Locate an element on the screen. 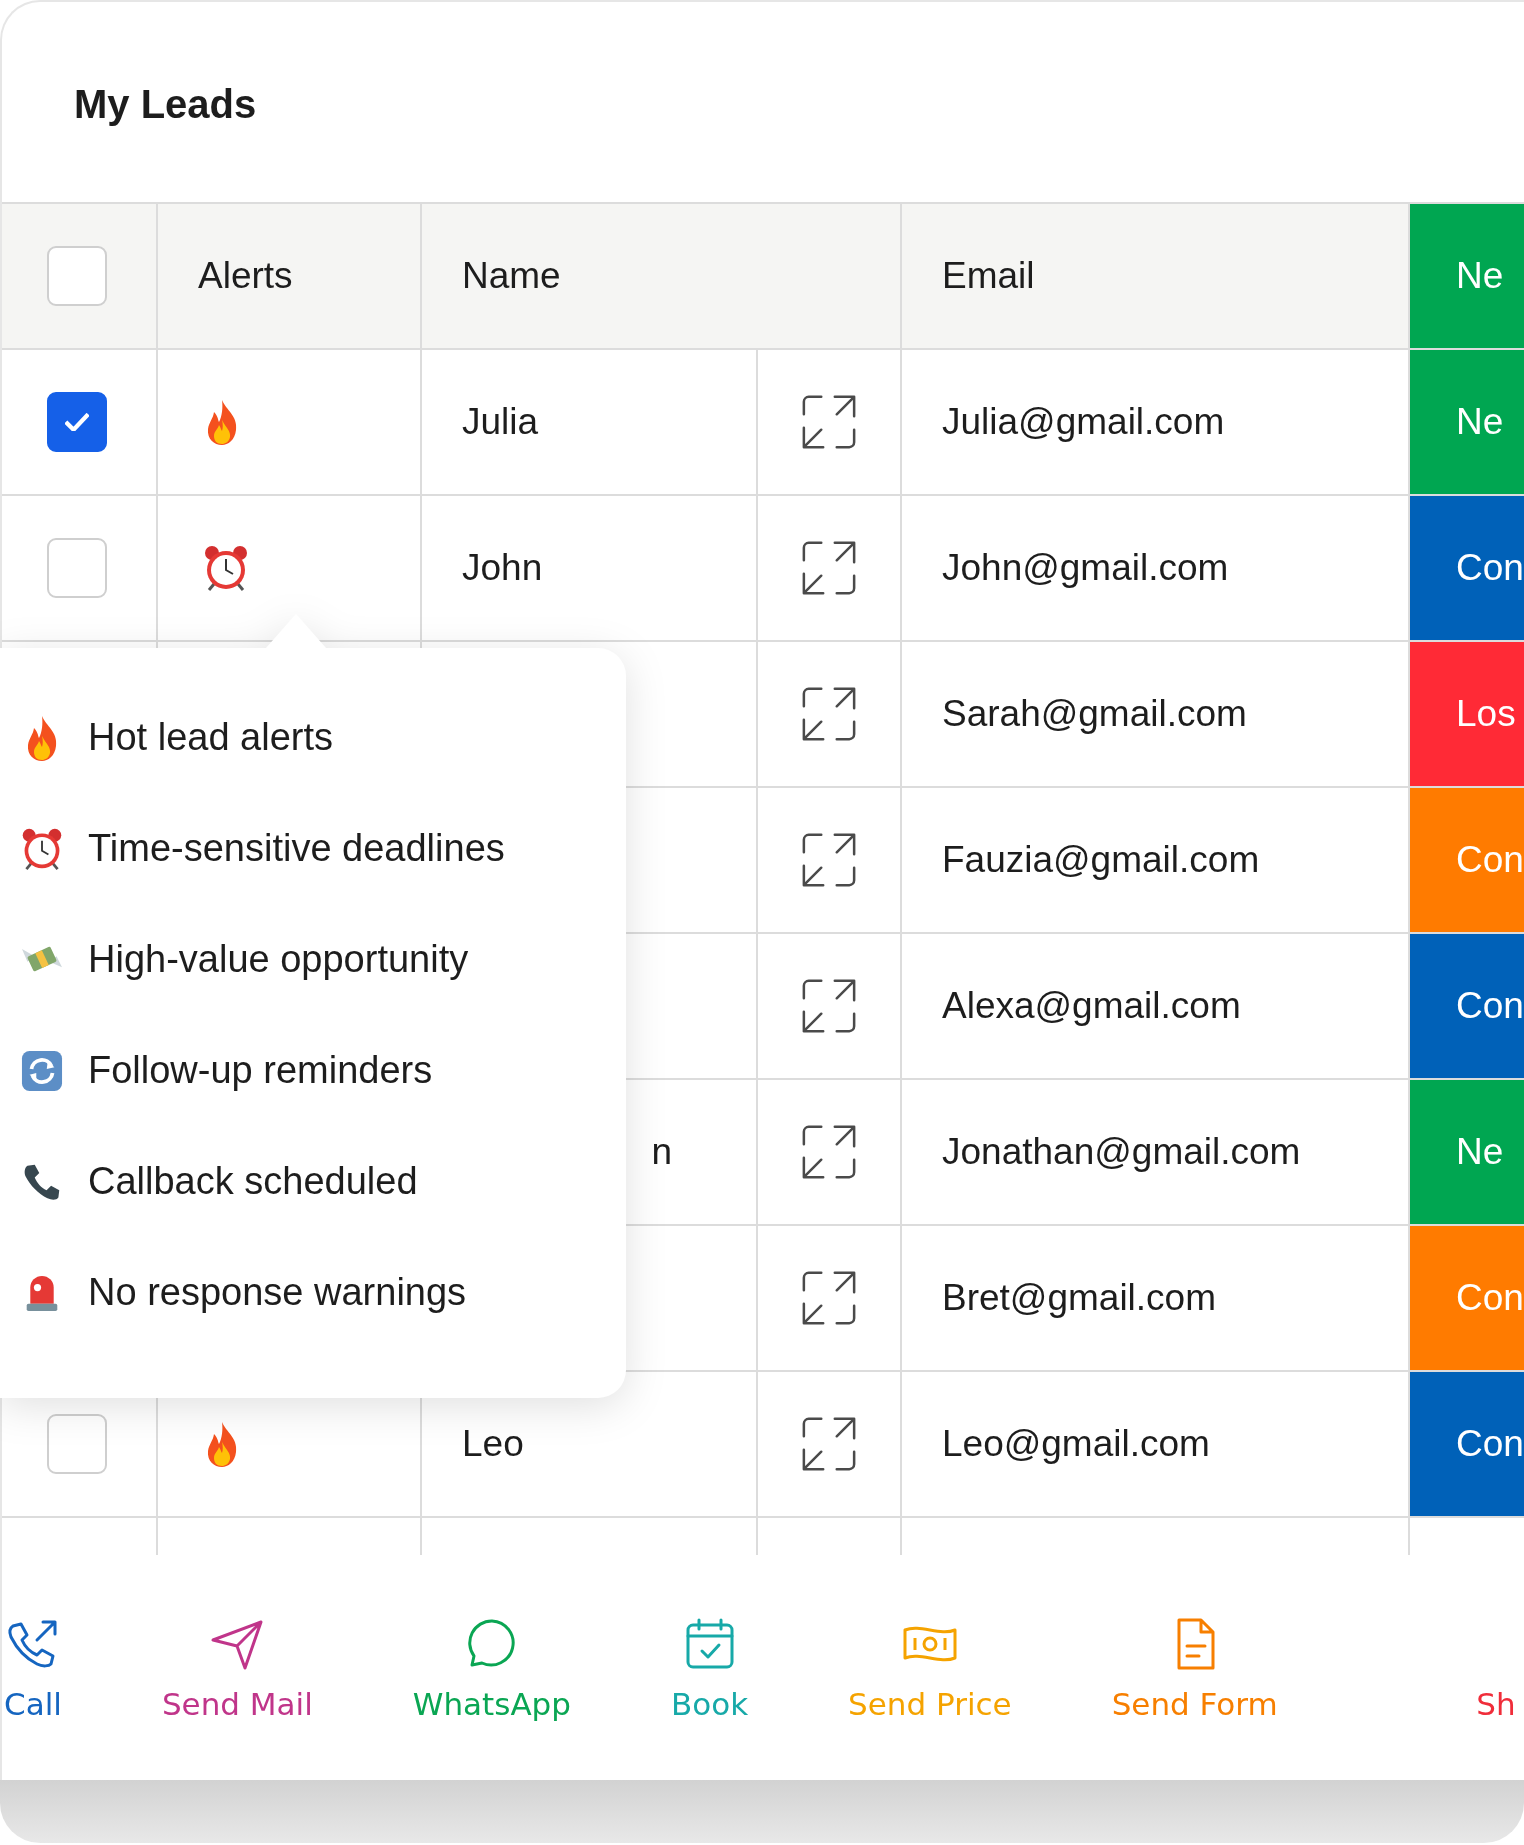 The image size is (1524, 1845). column-header: Alerts is located at coordinates (245, 276).